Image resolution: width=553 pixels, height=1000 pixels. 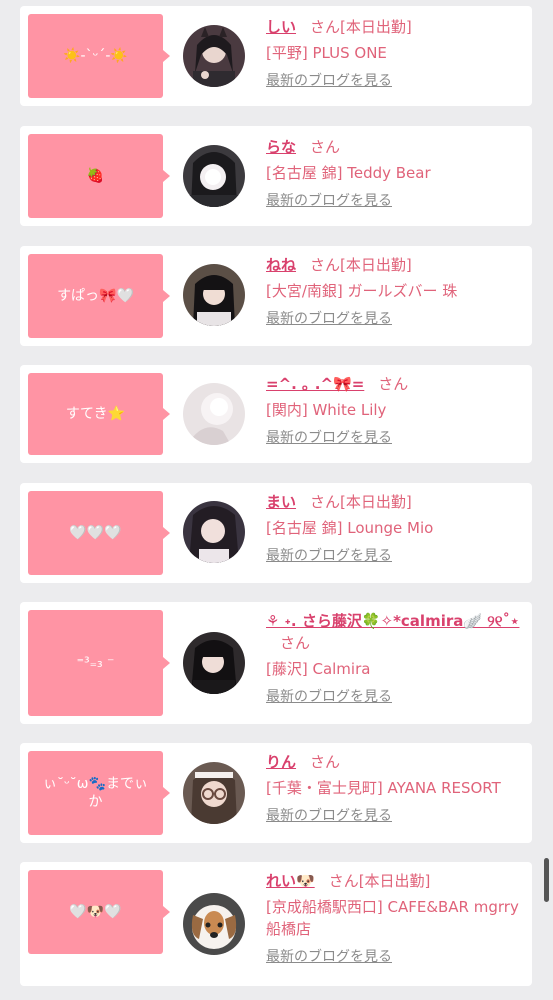 What do you see at coordinates (348, 173) in the screenshot?
I see `shop-name: [名古屋 錦] Teddy Bear` at bounding box center [348, 173].